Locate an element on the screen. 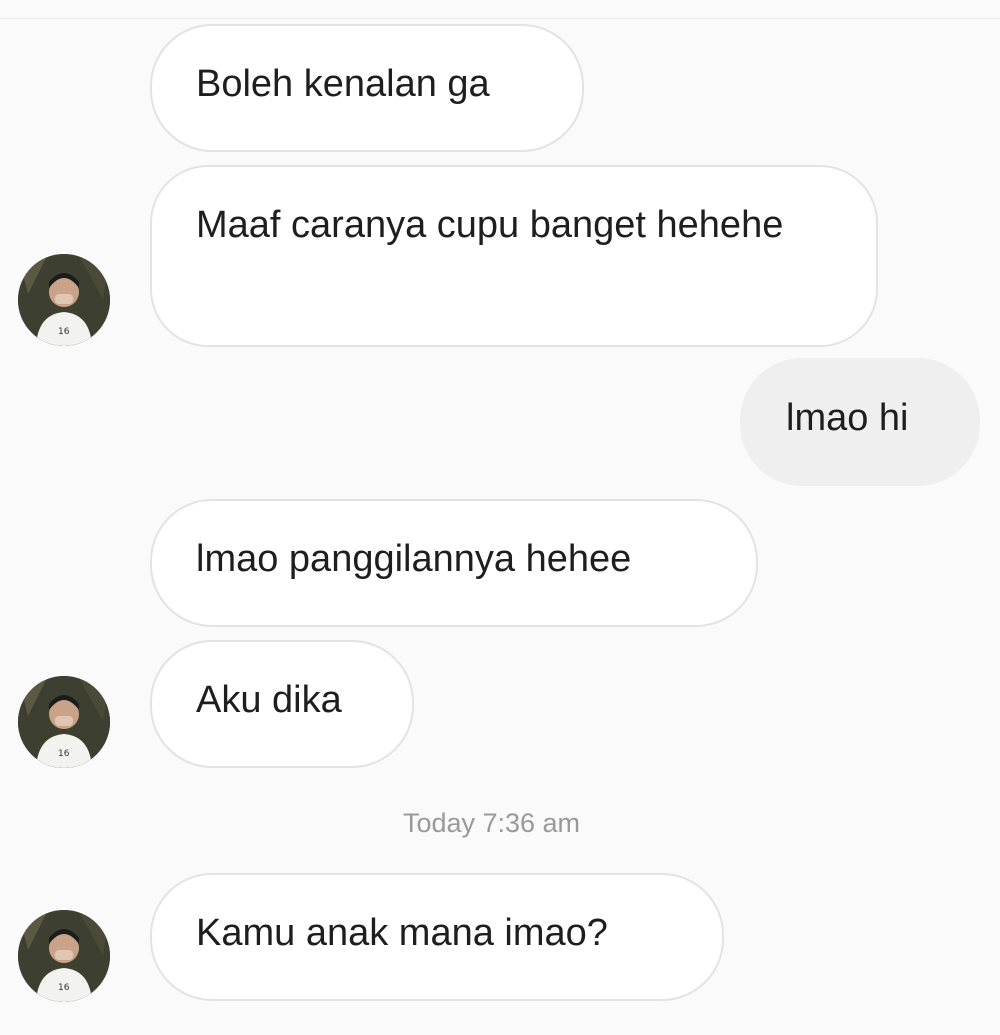  message-bubble-incoming: Kamu anak mana imao? is located at coordinates (437, 937).